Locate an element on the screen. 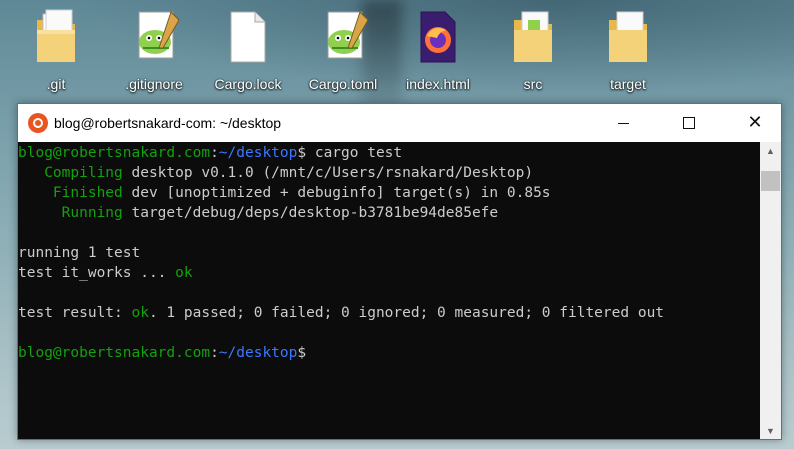 This screenshot has height=449, width=794. chevron-up-icon: ▲ is located at coordinates (770, 150).